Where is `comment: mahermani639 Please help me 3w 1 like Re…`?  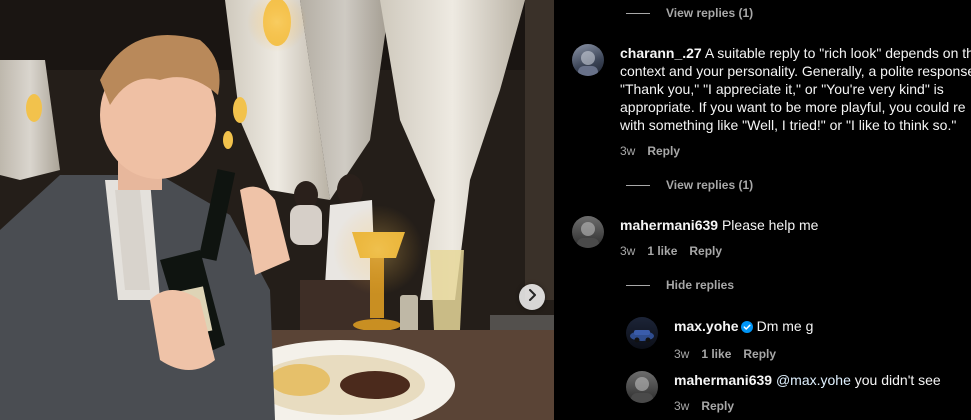 comment: mahermani639 Please help me 3w 1 like Re… is located at coordinates (771, 237).